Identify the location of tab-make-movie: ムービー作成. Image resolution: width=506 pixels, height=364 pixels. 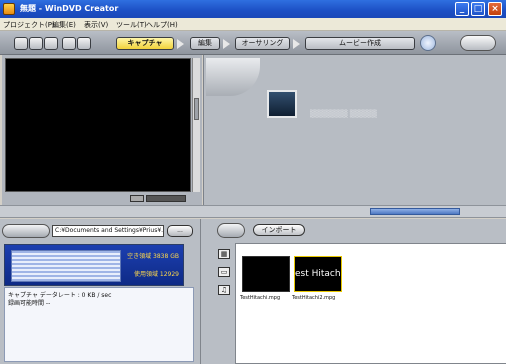
(360, 43).